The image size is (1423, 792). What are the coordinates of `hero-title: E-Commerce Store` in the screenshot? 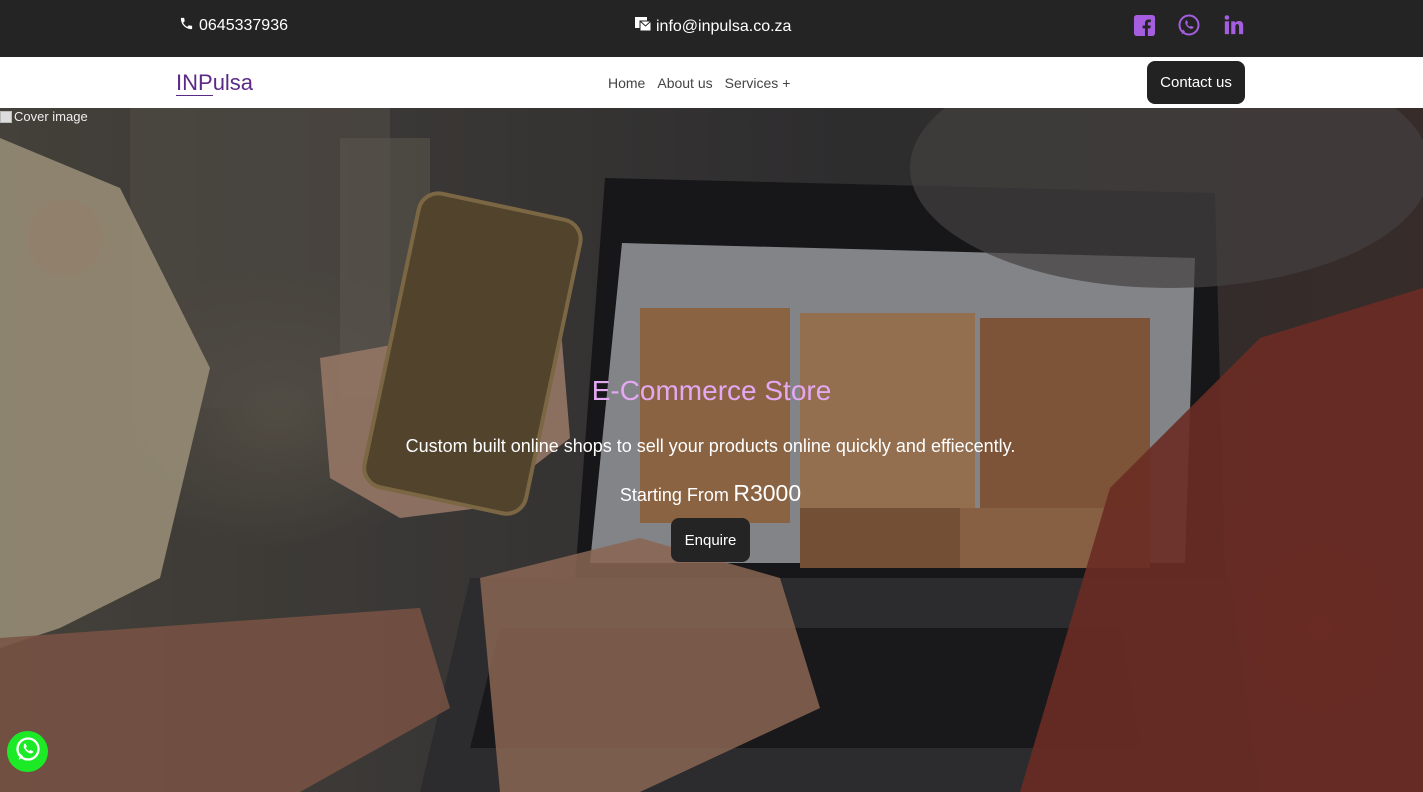 It's located at (711, 390).